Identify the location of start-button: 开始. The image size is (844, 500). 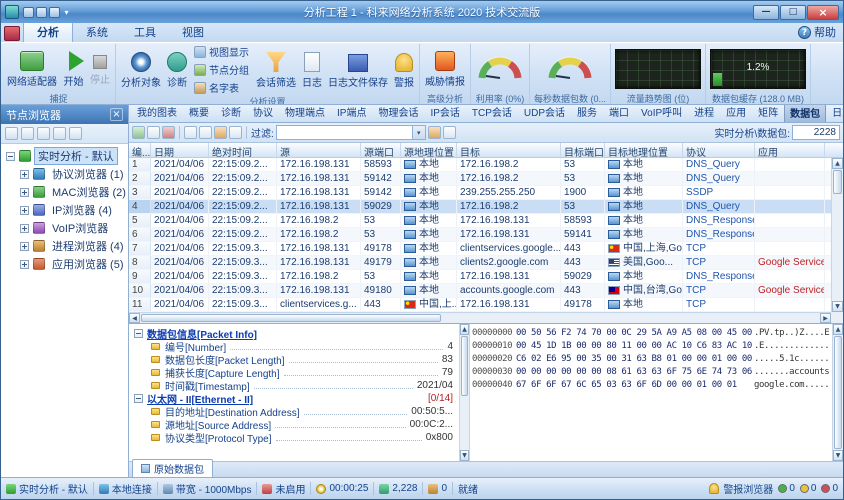
(73, 68).